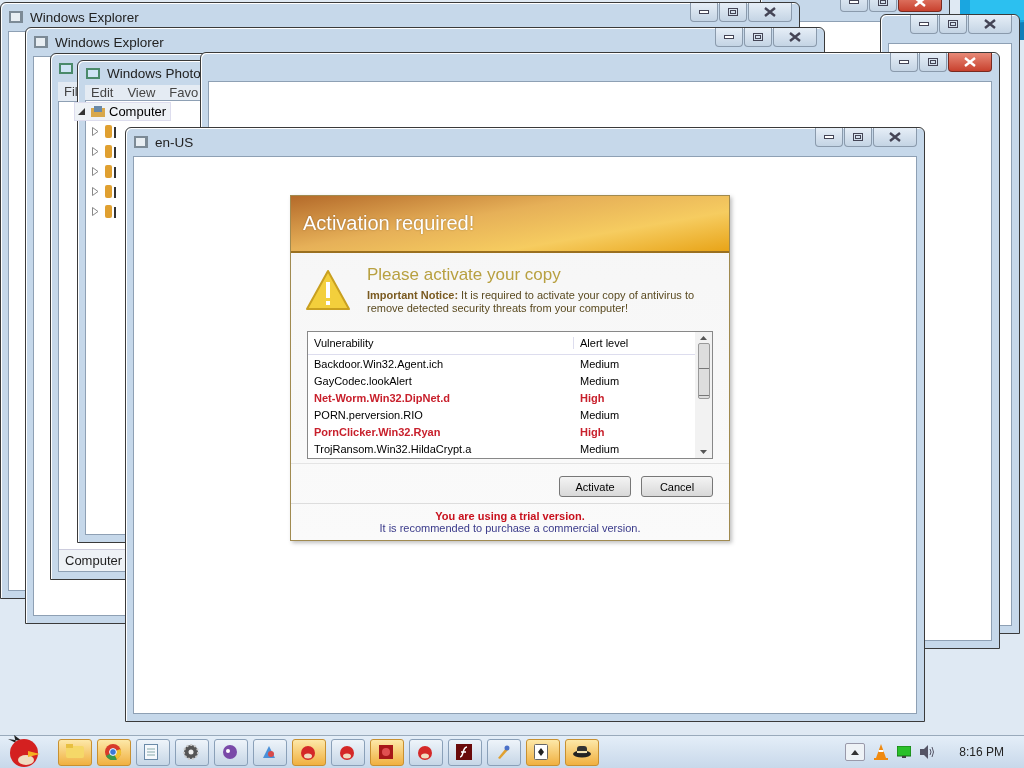 The height and width of the screenshot is (768, 1024). Describe the element at coordinates (141, 92) in the screenshot. I see `menu-item: View` at that location.